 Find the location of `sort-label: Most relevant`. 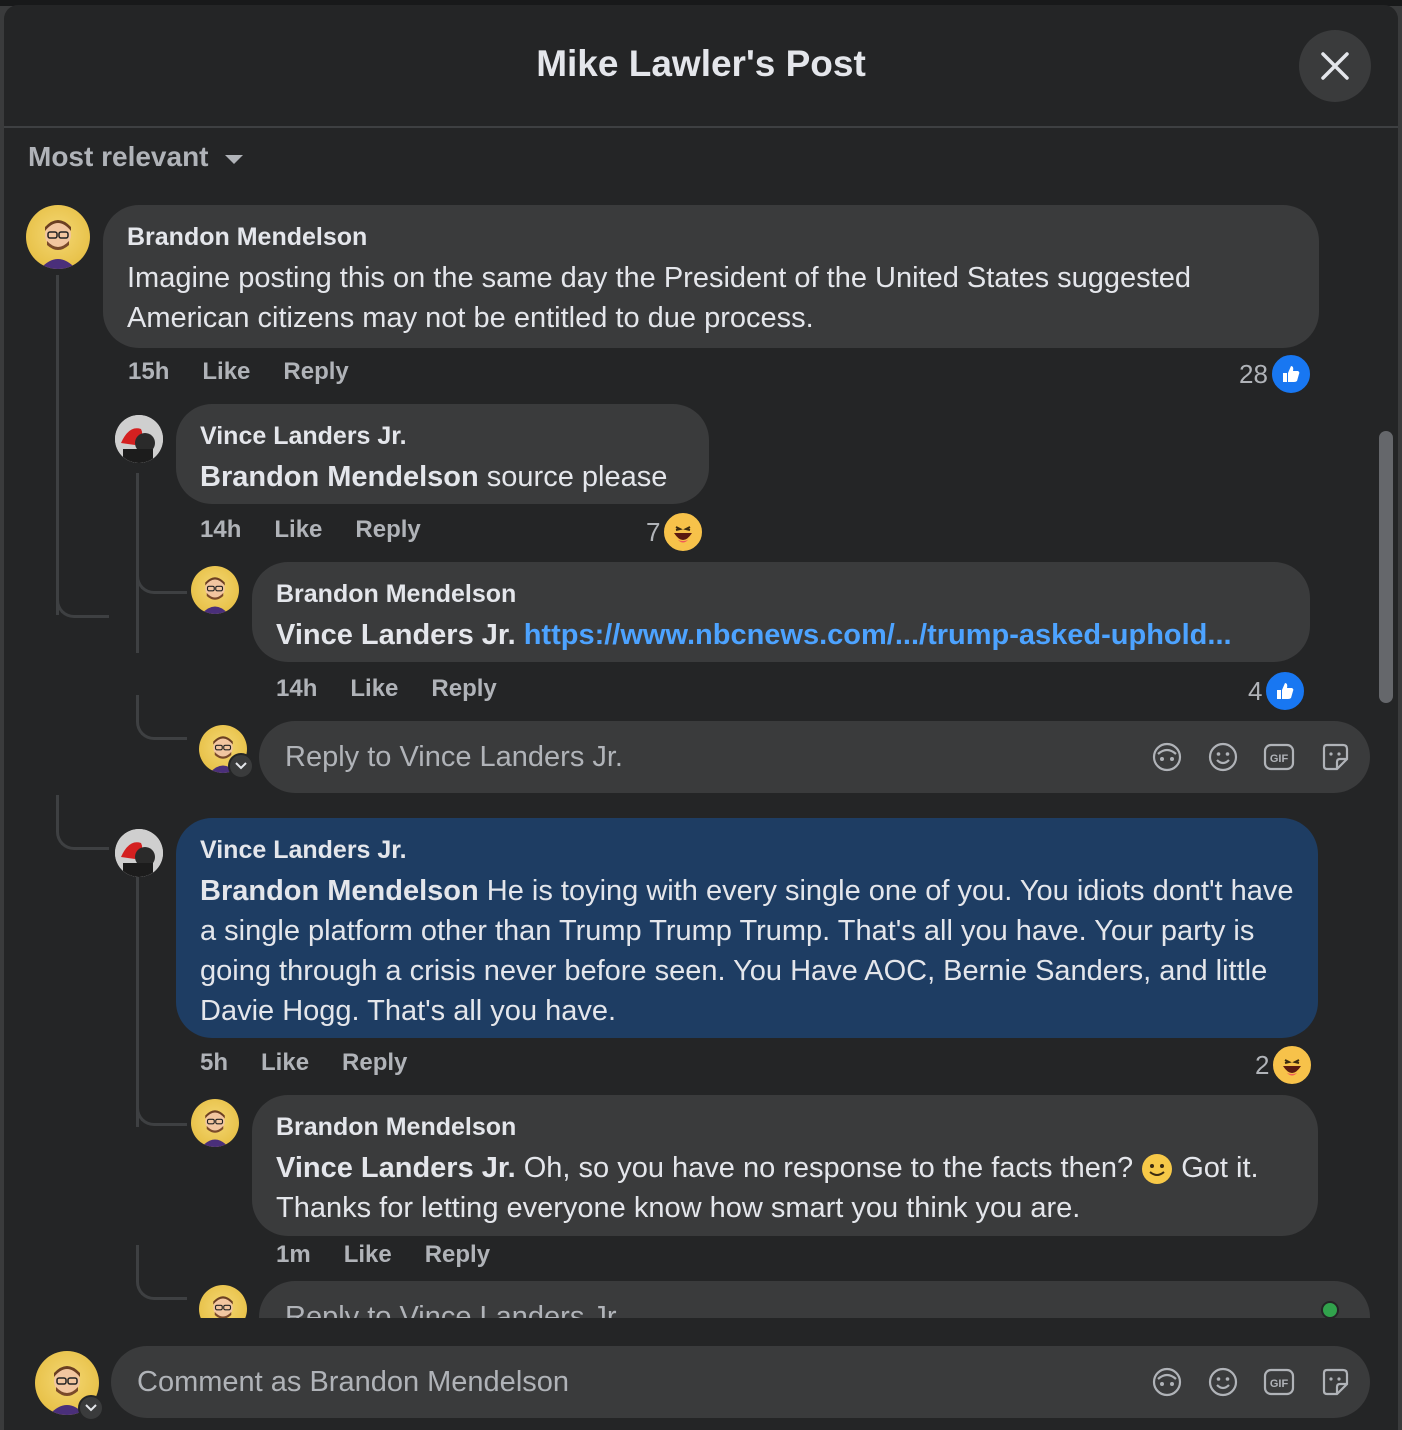

sort-label: Most relevant is located at coordinates (118, 156).